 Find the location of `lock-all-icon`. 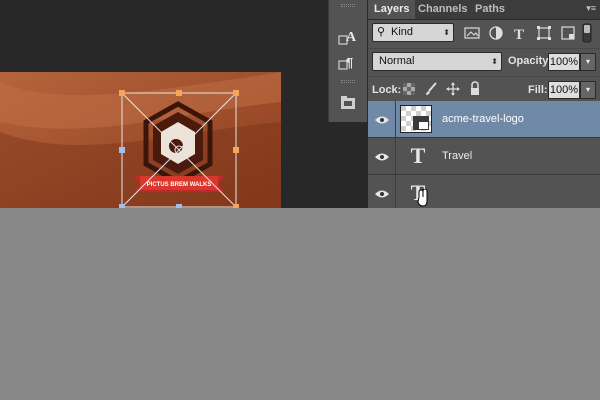

lock-all-icon is located at coordinates (476, 89).